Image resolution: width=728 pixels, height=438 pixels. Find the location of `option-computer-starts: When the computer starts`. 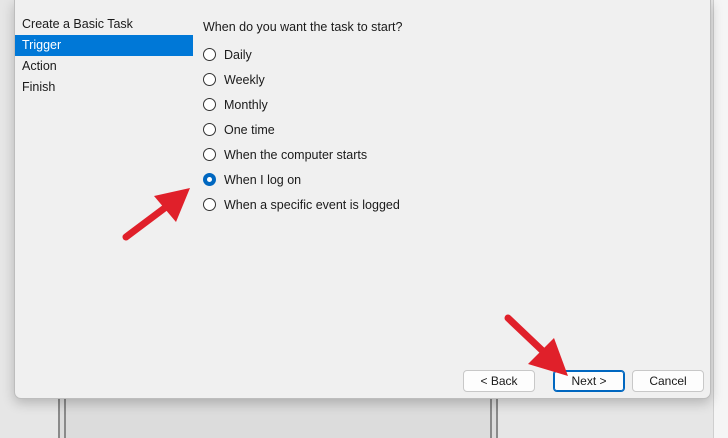

option-computer-starts: When the computer starts is located at coordinates (302, 154).